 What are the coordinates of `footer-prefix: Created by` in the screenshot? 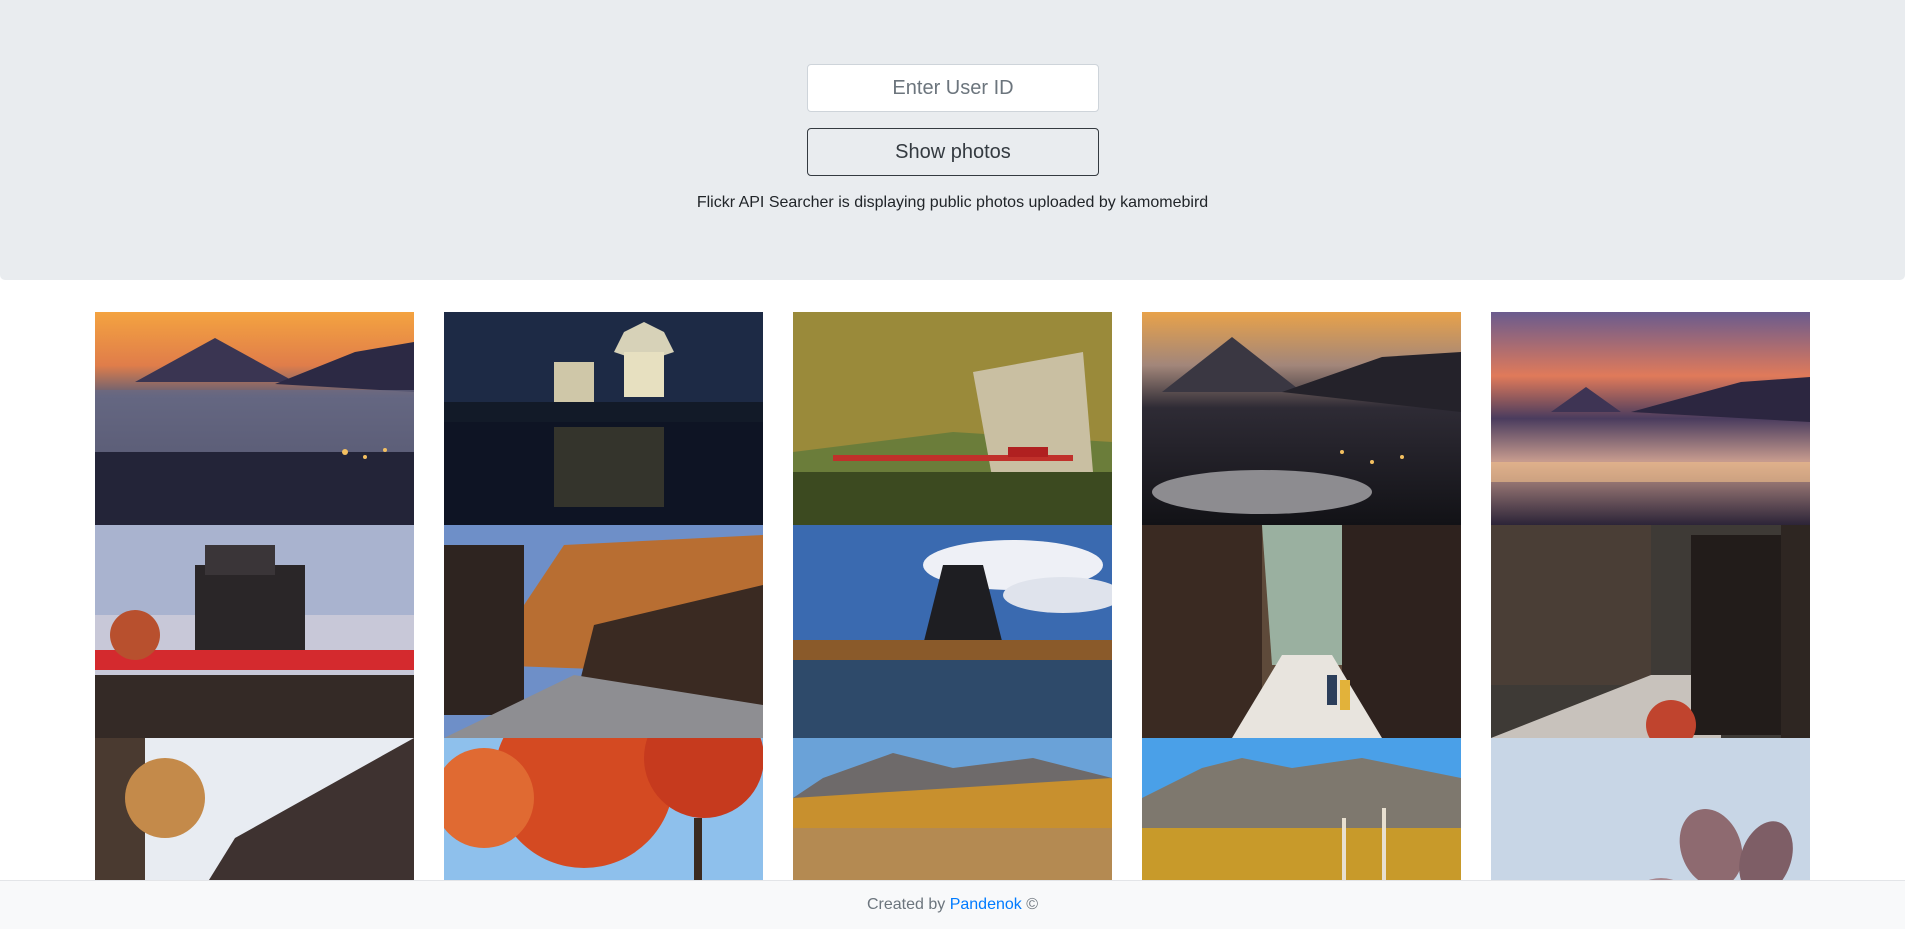 It's located at (908, 904).